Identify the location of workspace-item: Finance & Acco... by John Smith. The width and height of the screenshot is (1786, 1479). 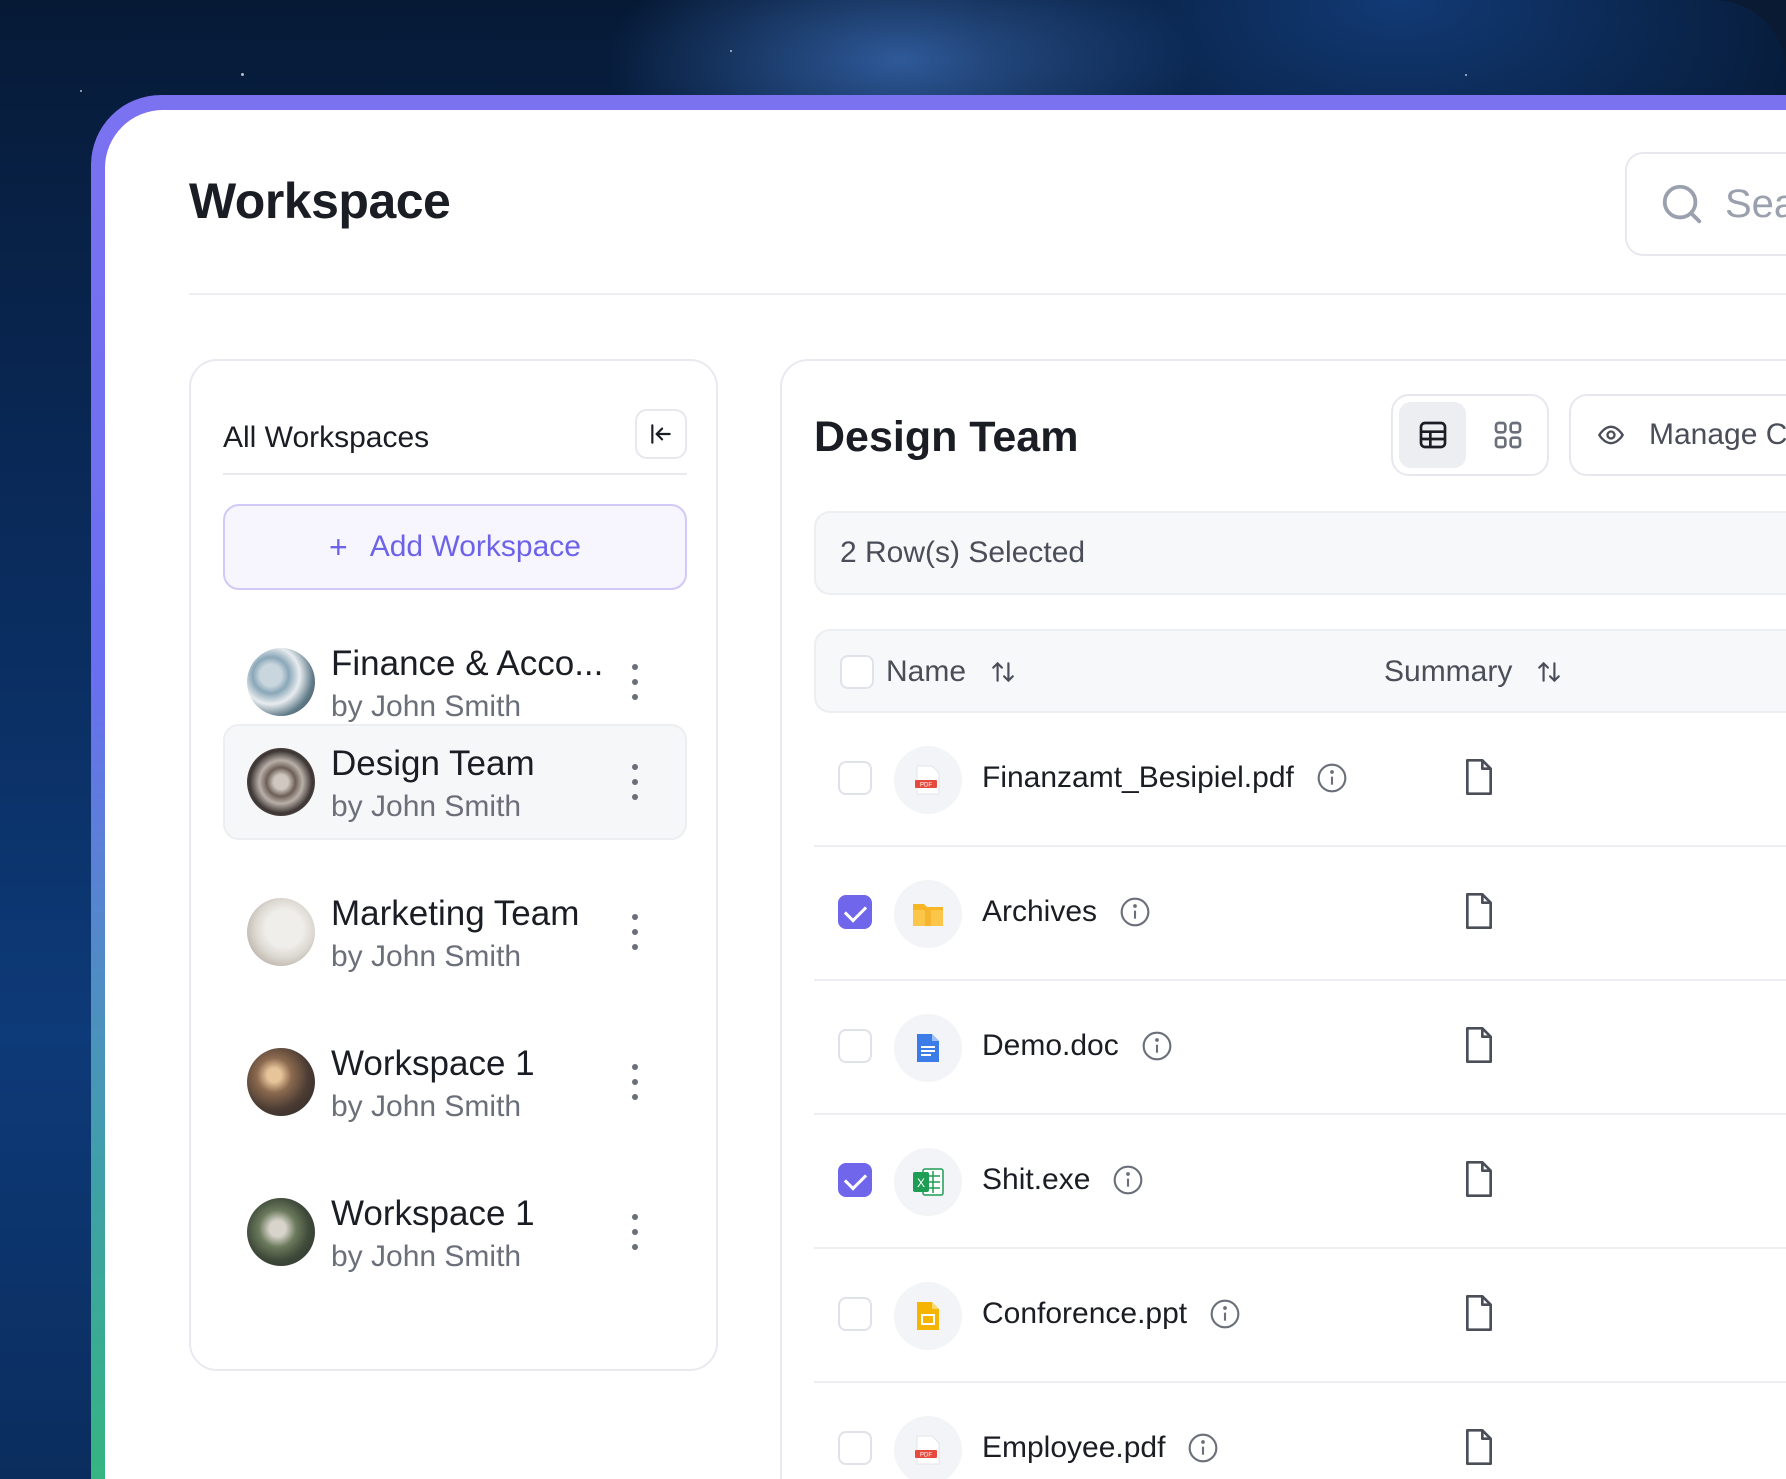
(455, 682).